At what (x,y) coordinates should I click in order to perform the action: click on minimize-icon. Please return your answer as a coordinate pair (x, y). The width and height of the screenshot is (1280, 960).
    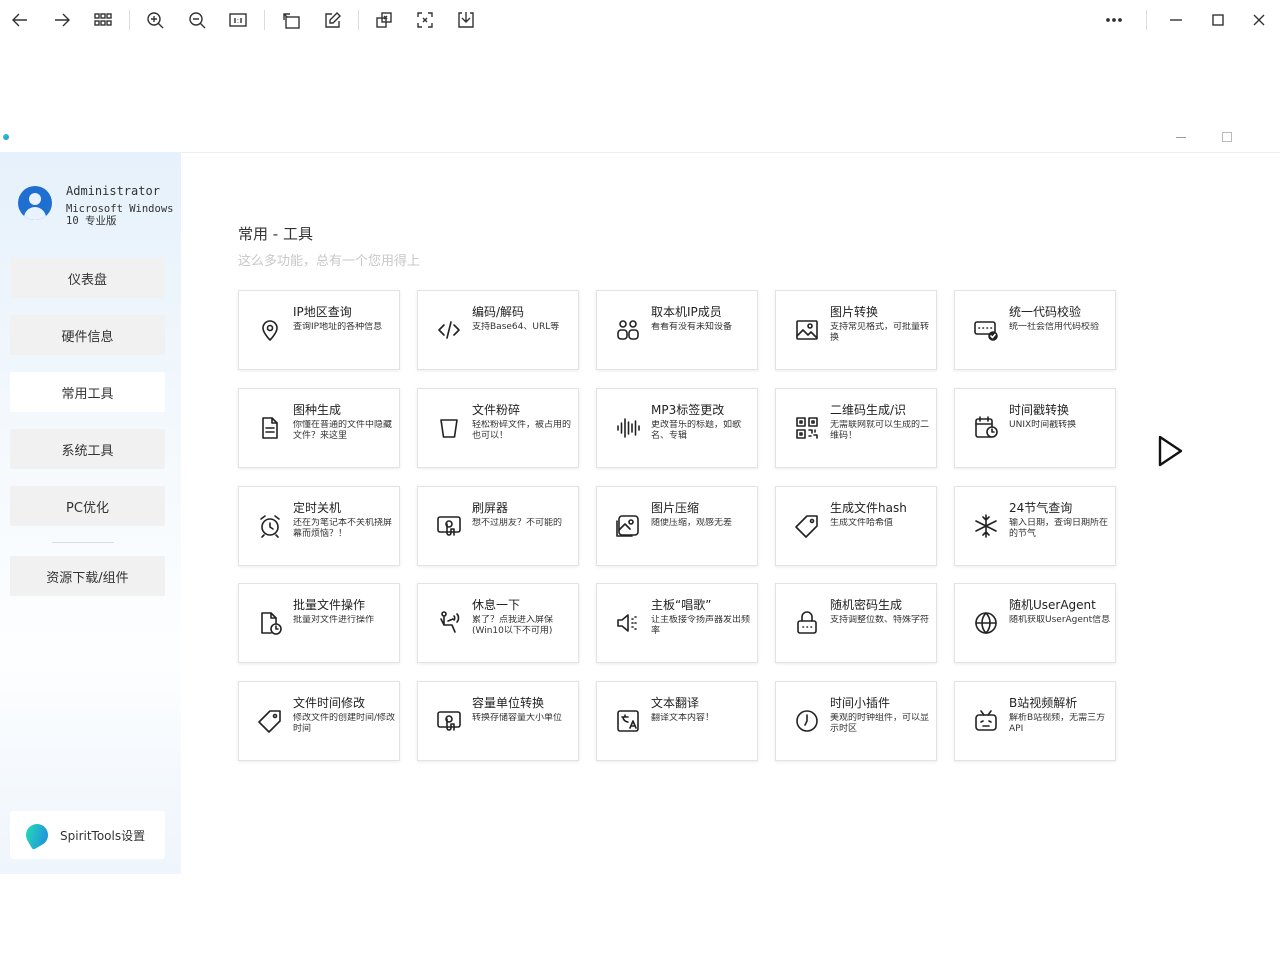
    Looking at the image, I should click on (1176, 20).